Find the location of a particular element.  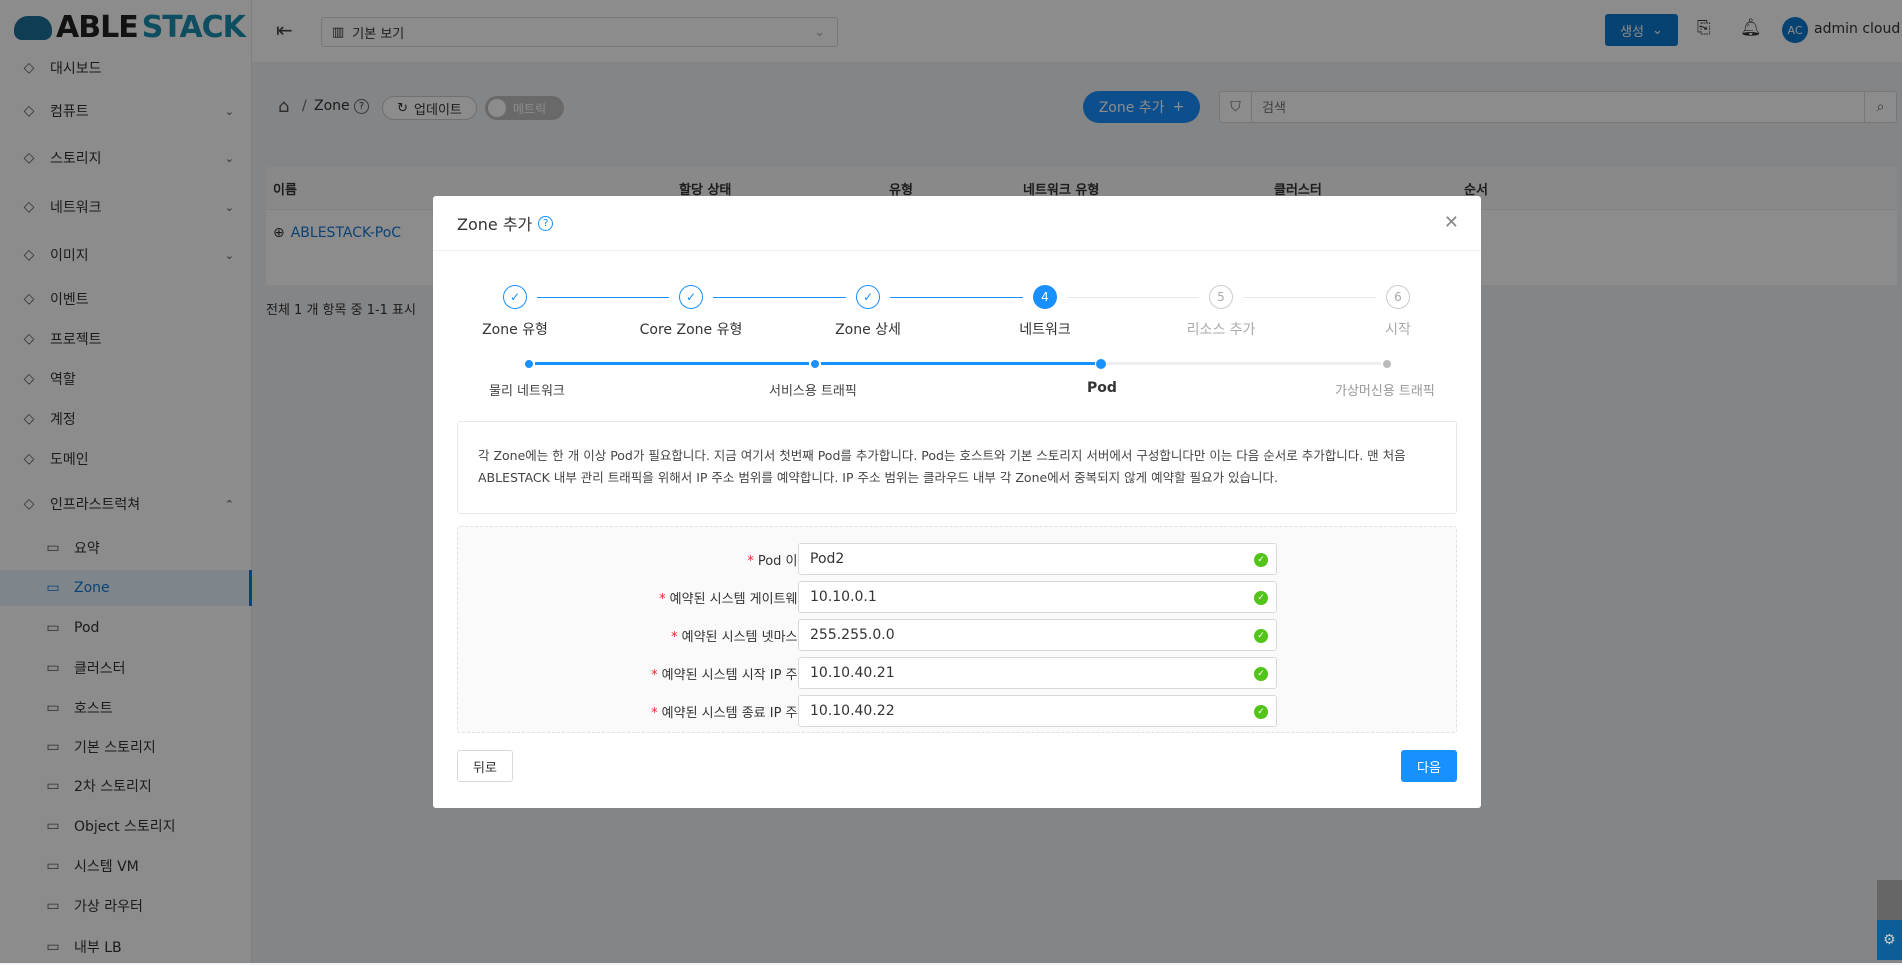

modal-header: Zone 추가? is located at coordinates (957, 223).